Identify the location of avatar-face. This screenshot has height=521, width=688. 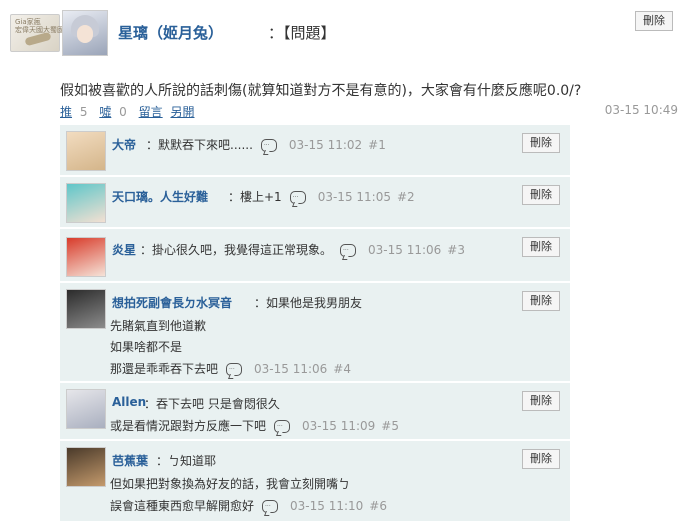
(85, 34).